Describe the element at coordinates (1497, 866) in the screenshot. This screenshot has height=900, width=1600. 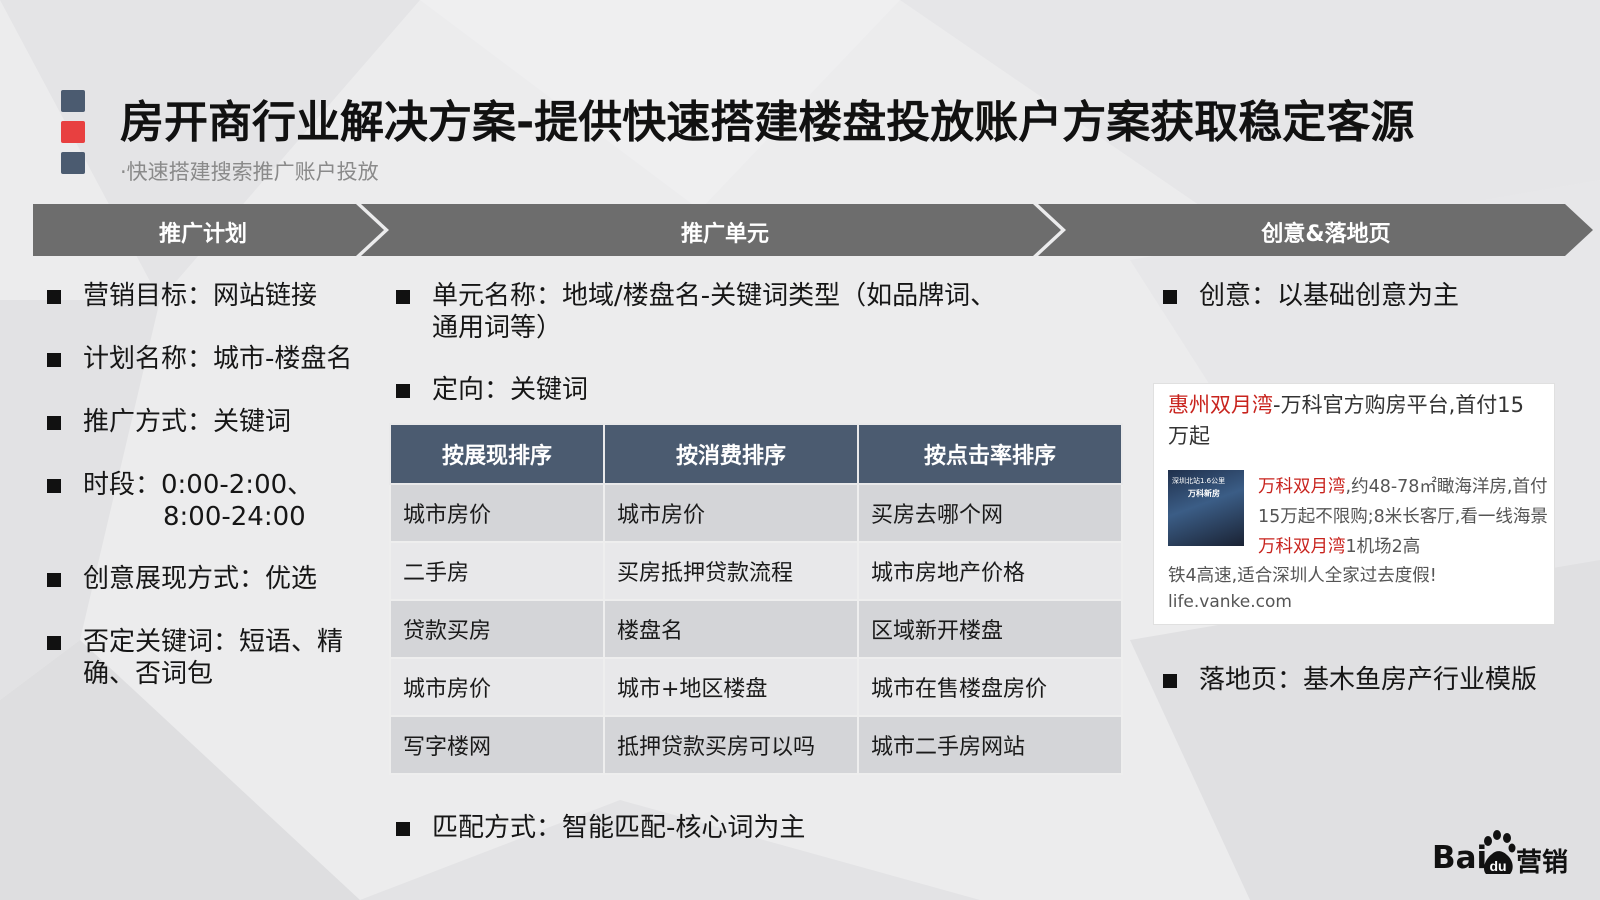
I see `svg-text: du` at that location.